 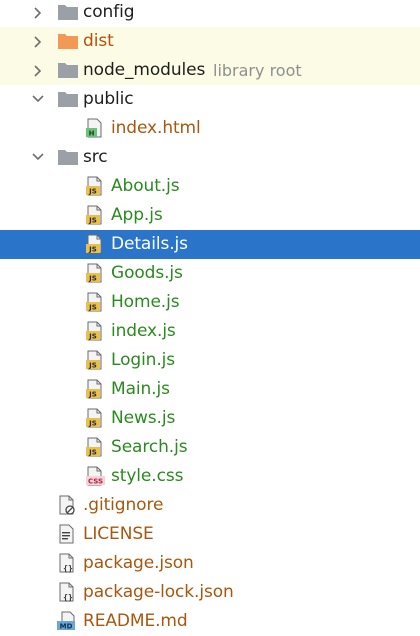 I want to click on svg-text: H, so click(x=92, y=134).